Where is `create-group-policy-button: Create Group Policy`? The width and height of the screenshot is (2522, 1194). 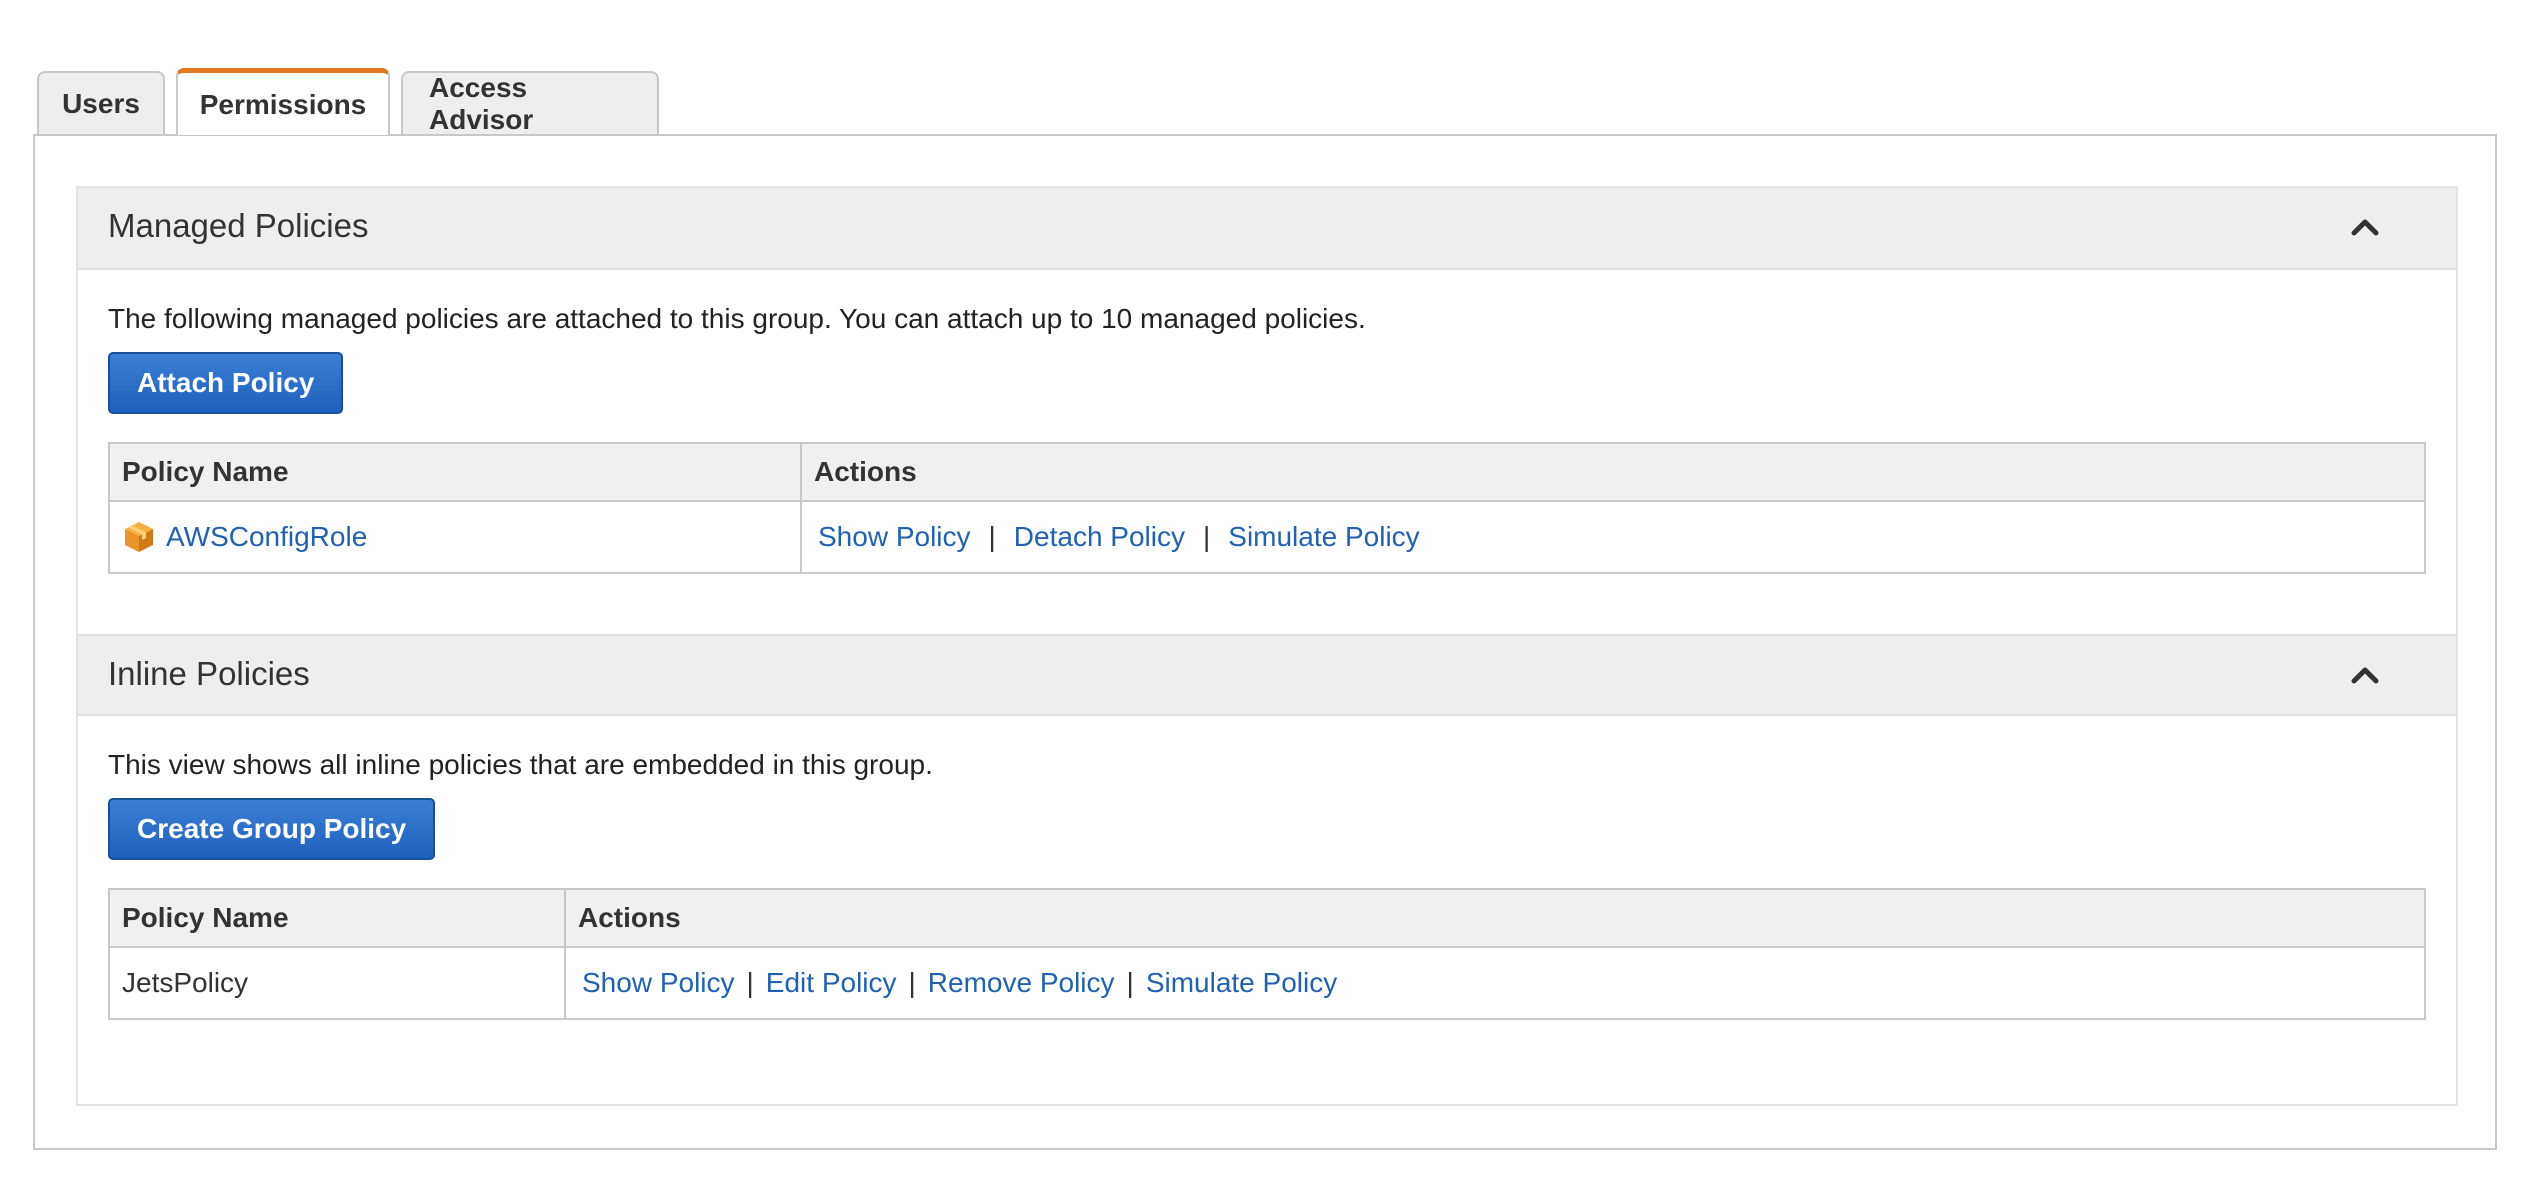 create-group-policy-button: Create Group Policy is located at coordinates (272, 829).